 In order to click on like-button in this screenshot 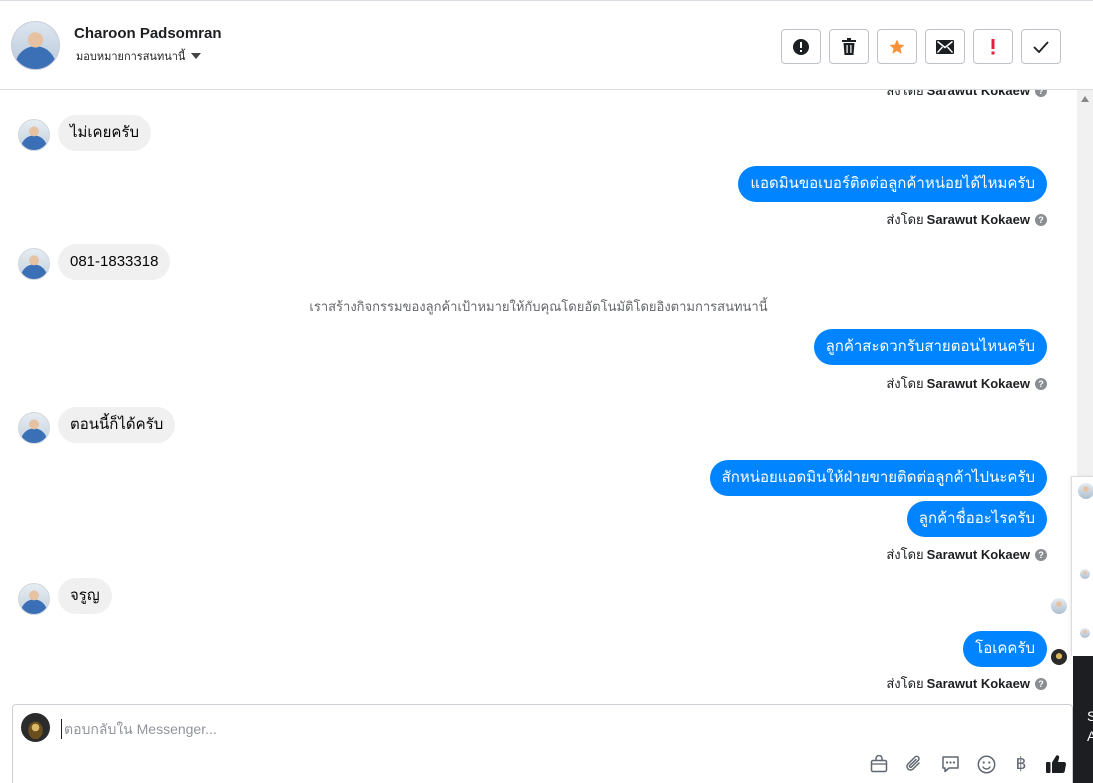, I will do `click(1056, 764)`.